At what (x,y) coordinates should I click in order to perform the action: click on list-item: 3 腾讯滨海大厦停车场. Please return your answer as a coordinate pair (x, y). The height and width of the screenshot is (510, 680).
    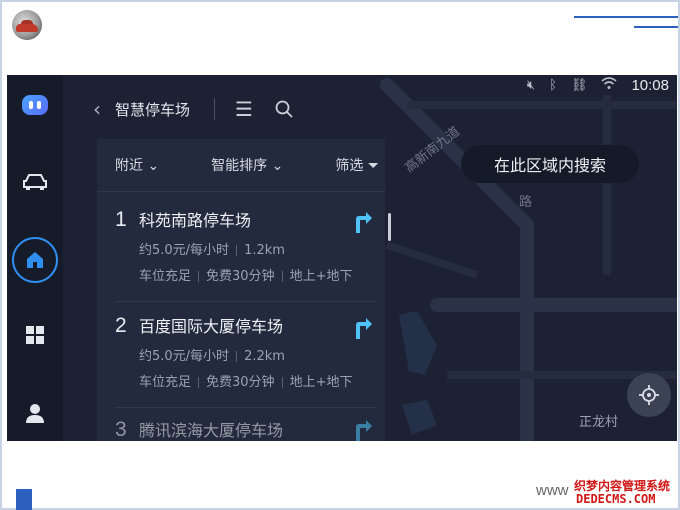
    Looking at the image, I should click on (246, 429).